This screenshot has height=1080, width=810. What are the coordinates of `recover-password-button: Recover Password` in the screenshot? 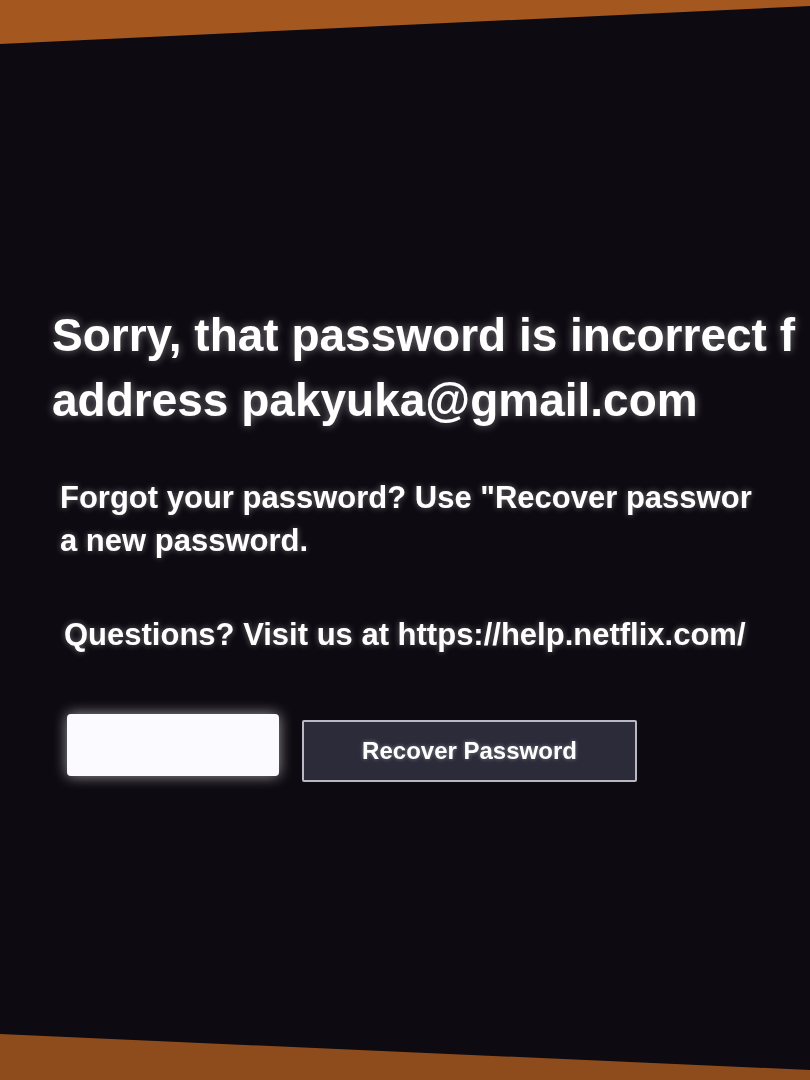 It's located at (469, 751).